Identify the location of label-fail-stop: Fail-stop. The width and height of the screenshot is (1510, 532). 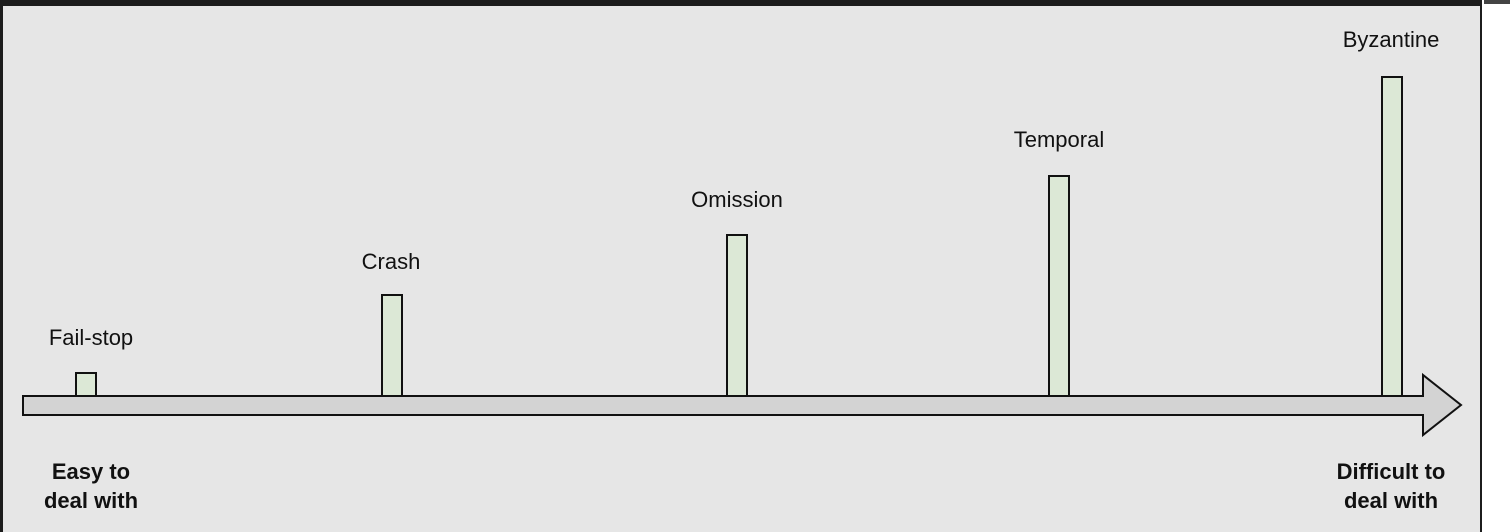
(91, 337).